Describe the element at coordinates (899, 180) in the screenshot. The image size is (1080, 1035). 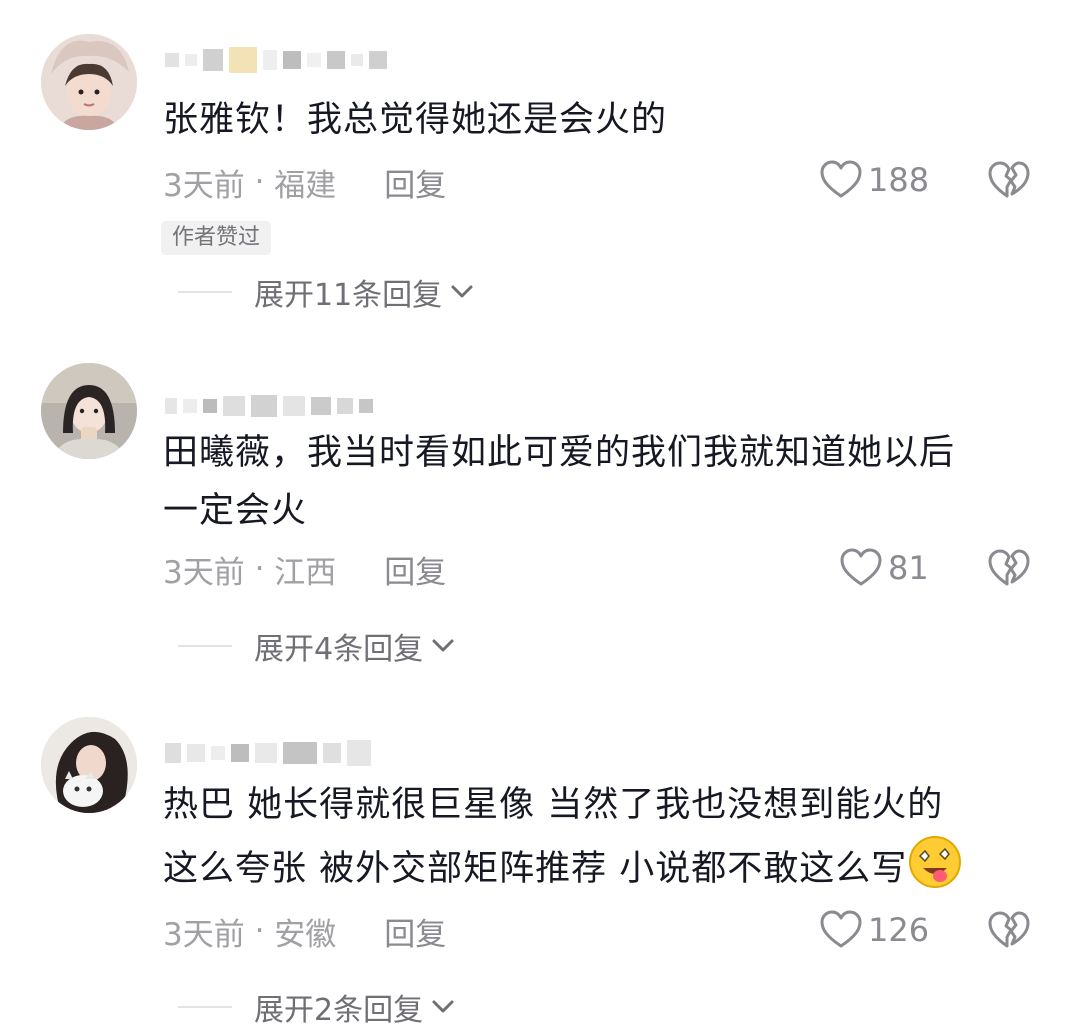
I see `like-count: 188` at that location.